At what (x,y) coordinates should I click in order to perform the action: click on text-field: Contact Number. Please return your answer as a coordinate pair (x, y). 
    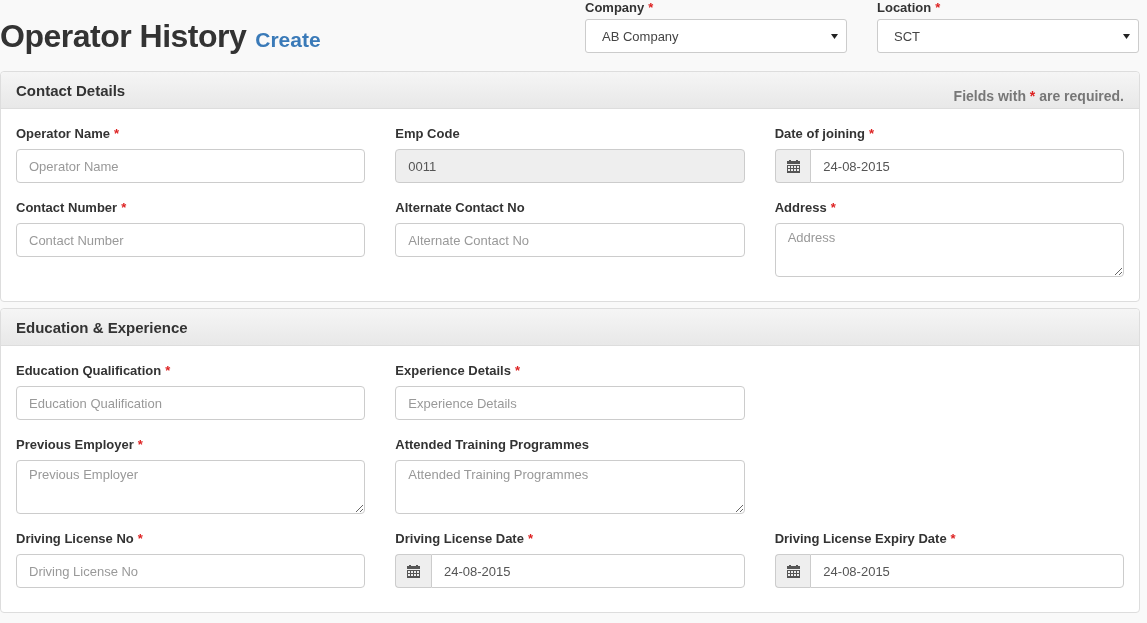
    Looking at the image, I should click on (191, 240).